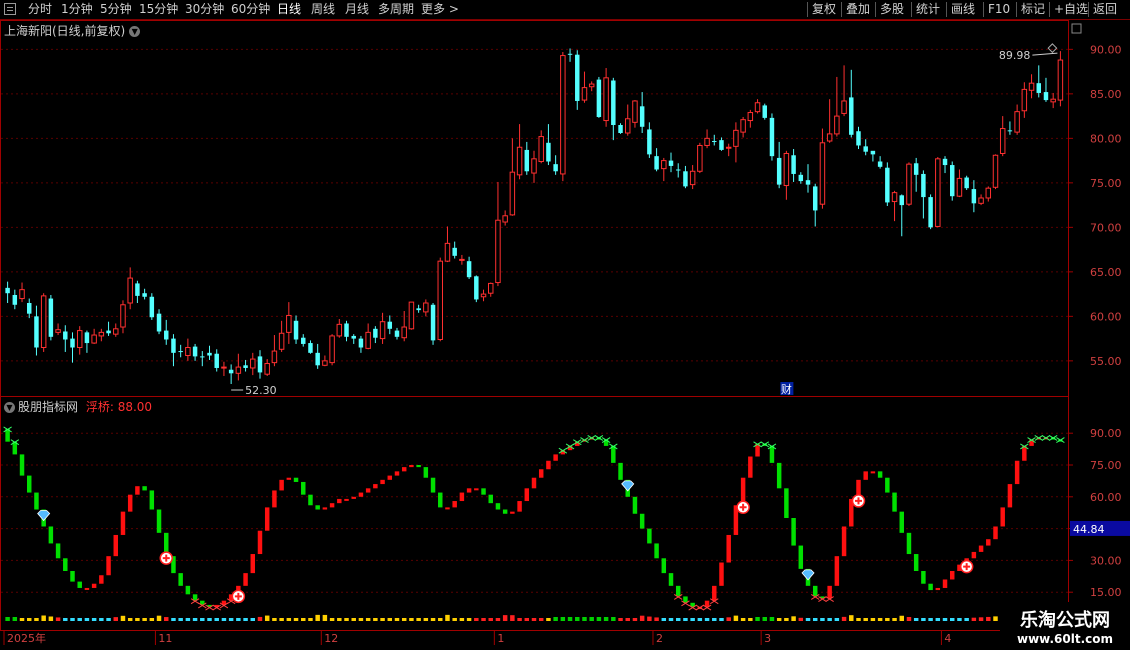  I want to click on y-tick-label: 80.00, so click(1106, 138).